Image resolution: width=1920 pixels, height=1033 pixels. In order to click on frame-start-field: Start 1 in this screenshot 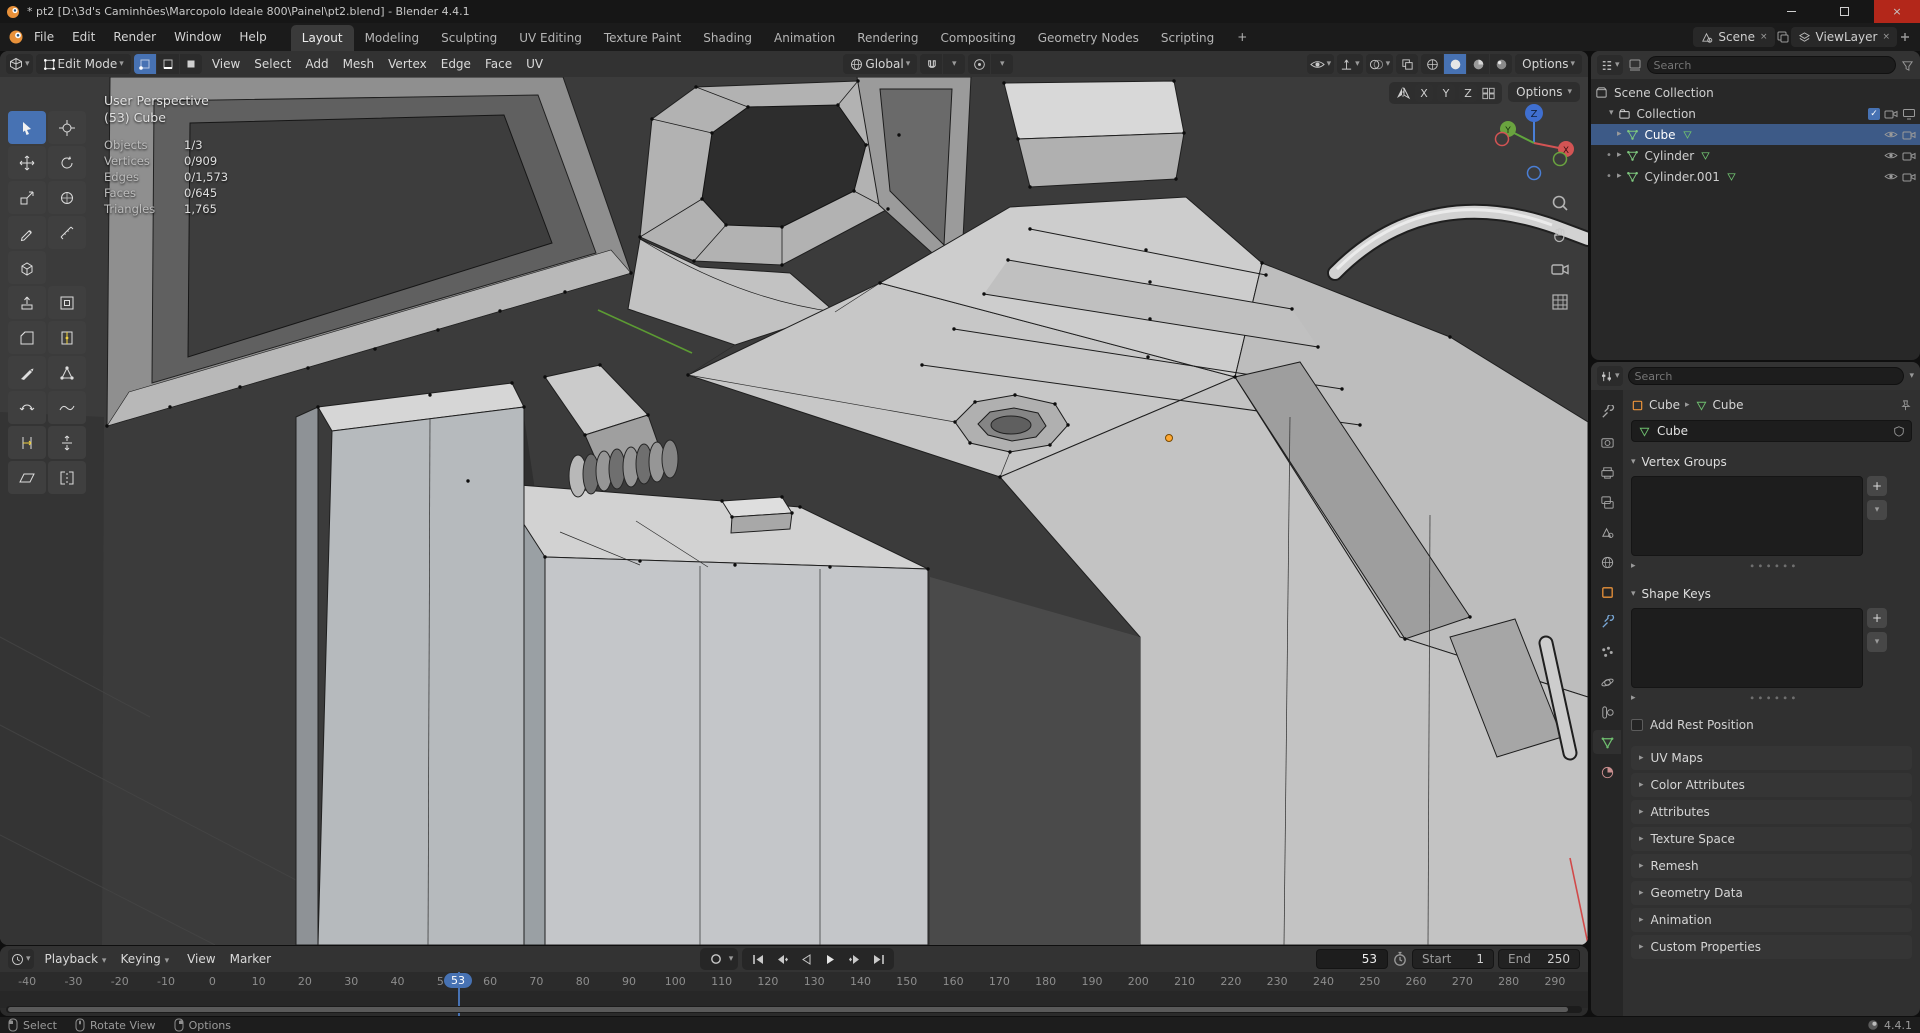, I will do `click(1453, 959)`.